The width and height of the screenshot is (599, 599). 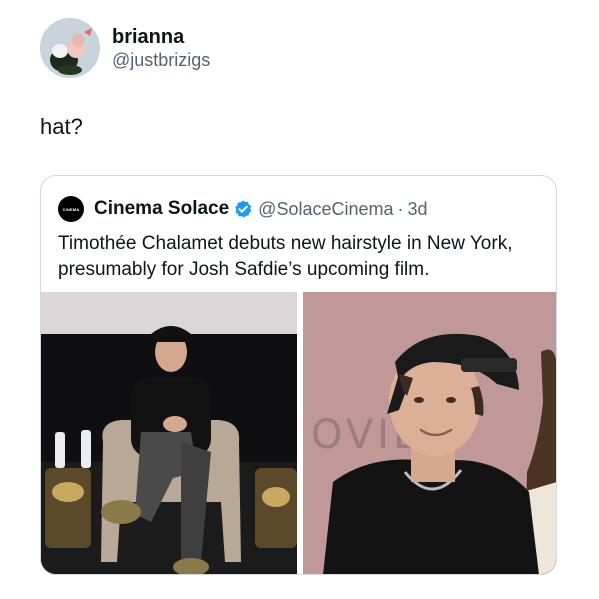 I want to click on author-avatar, so click(x=70, y=48).